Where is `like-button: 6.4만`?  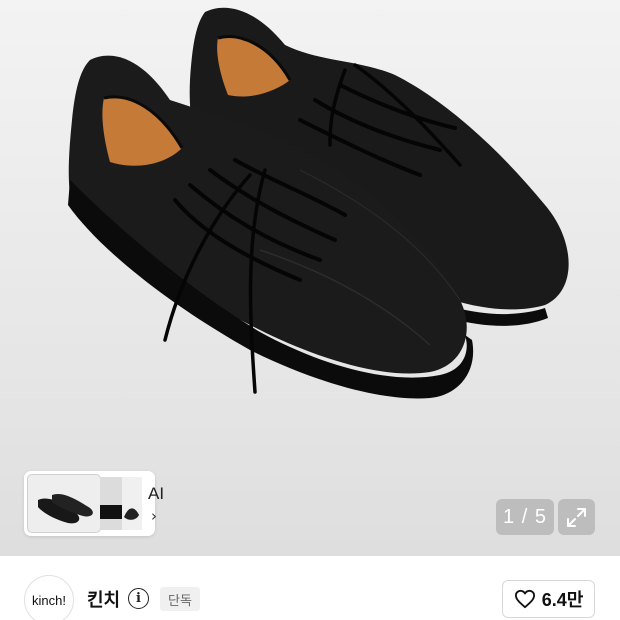 like-button: 6.4만 is located at coordinates (548, 599).